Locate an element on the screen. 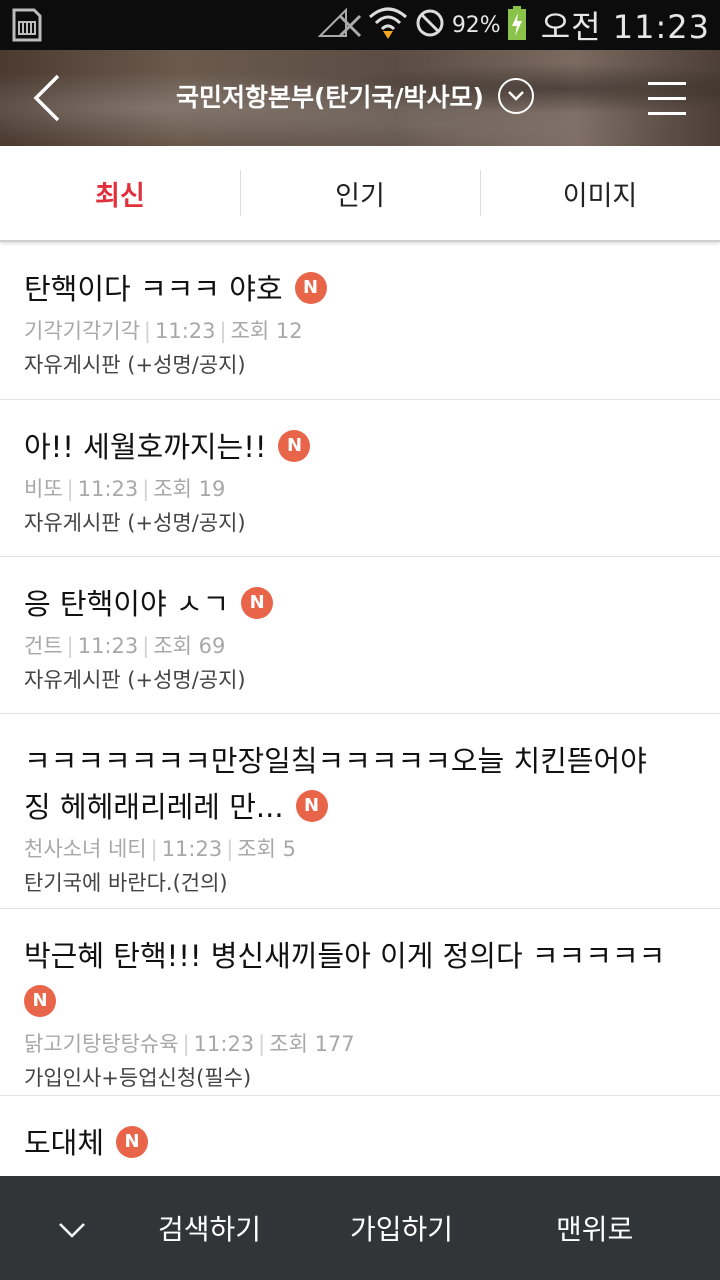 The image size is (720, 1280). post-meta: 건트 | 11:23 | 조회 69 is located at coordinates (125, 646).